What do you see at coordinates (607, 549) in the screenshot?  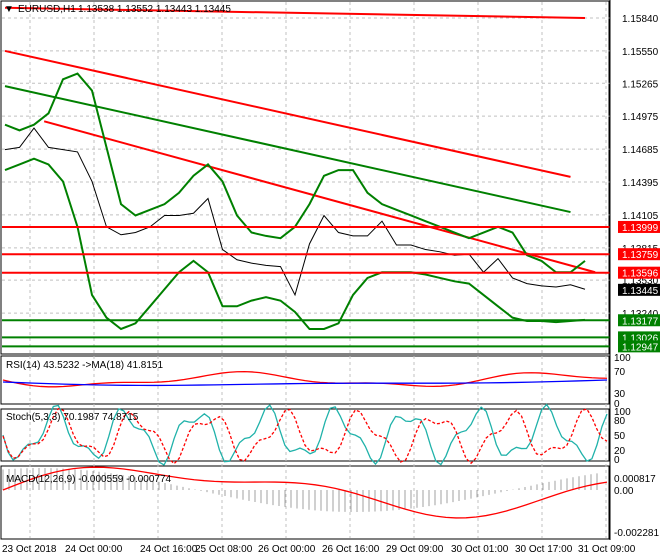 I see `time-tick: 31 Oct 09:00` at bounding box center [607, 549].